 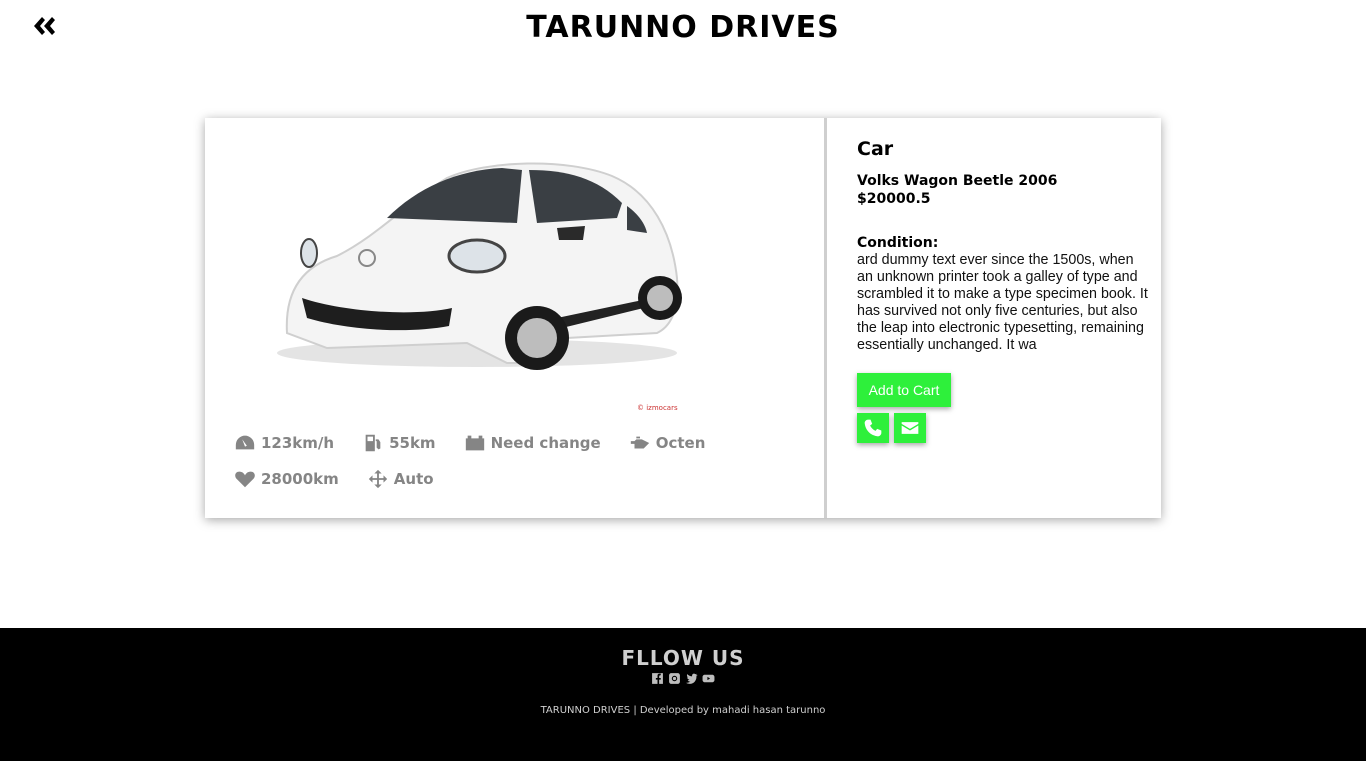 I want to click on instagram-link, so click(x=675, y=678).